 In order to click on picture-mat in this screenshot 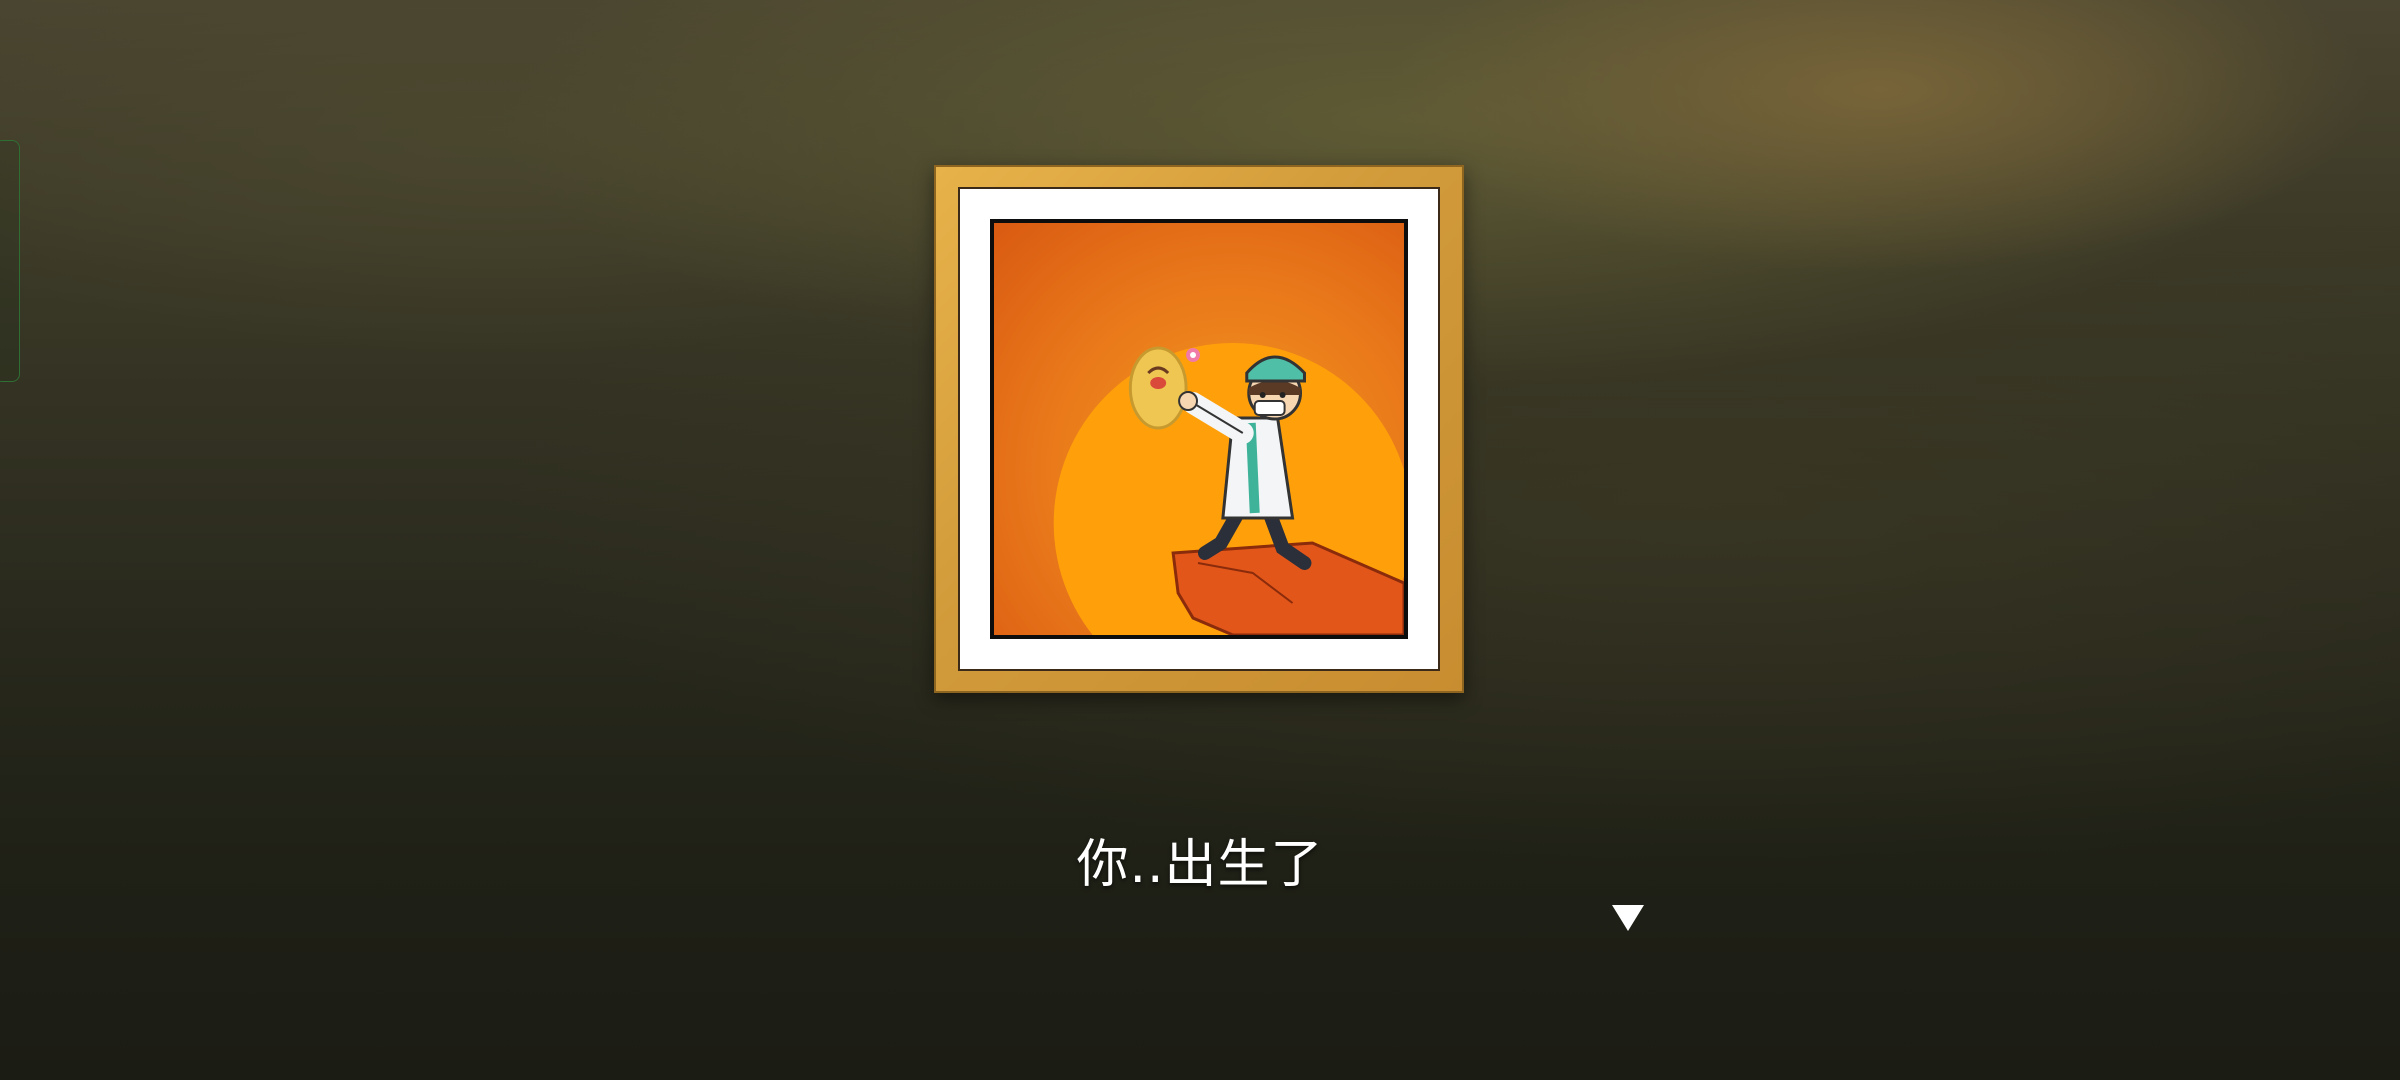, I will do `click(1199, 429)`.